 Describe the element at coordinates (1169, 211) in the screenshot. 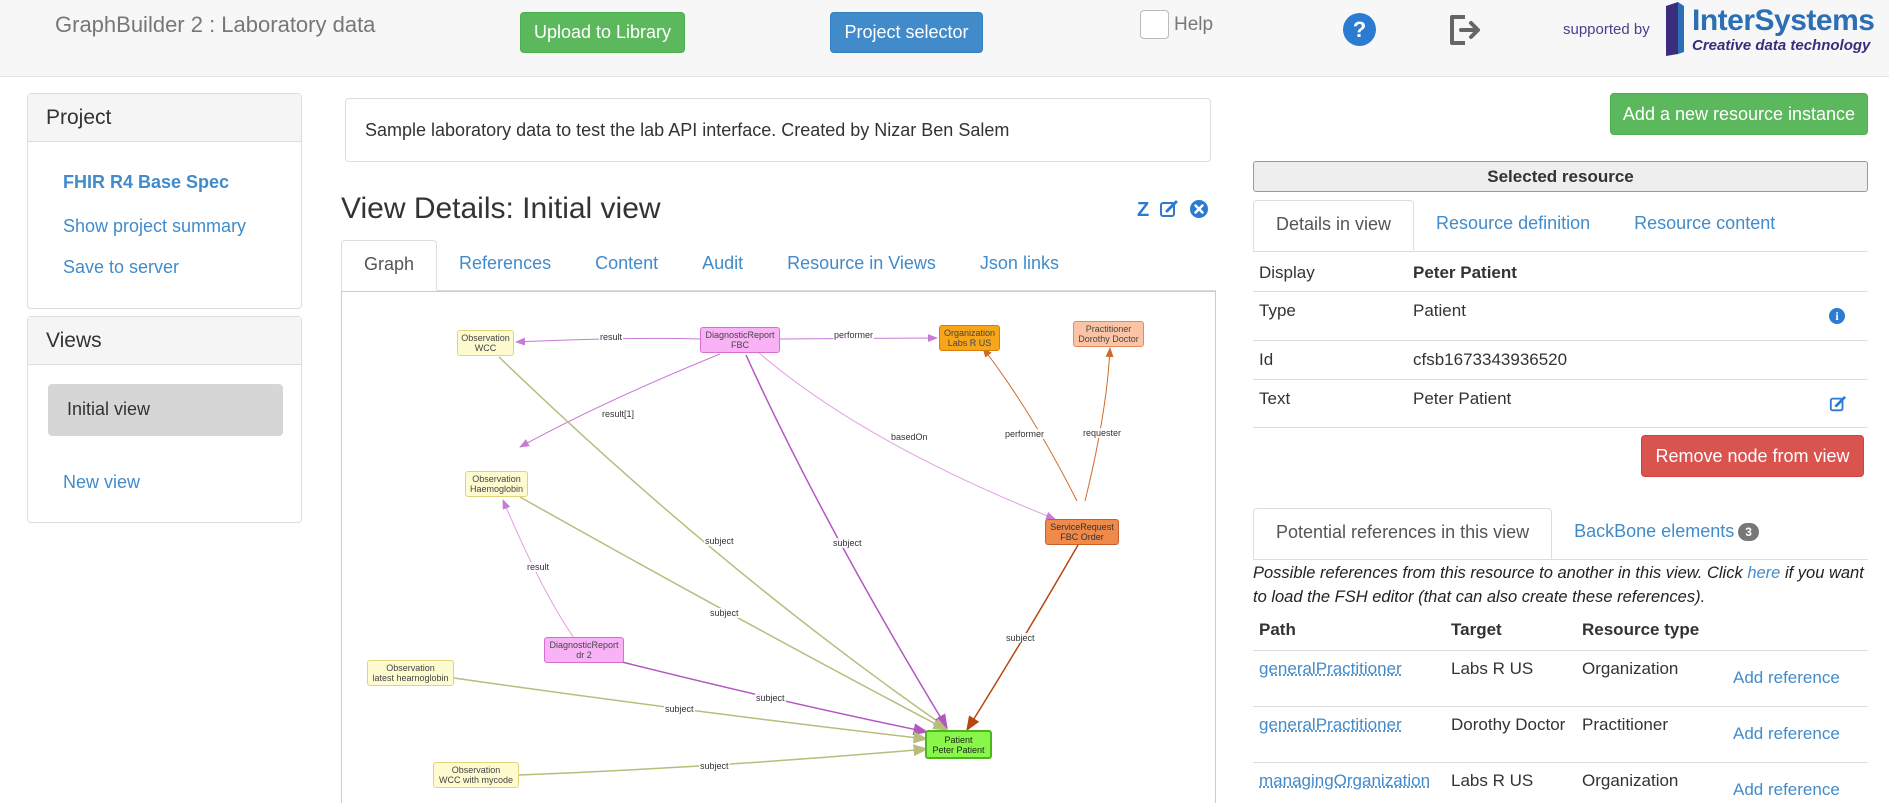

I see `edit-icon` at that location.